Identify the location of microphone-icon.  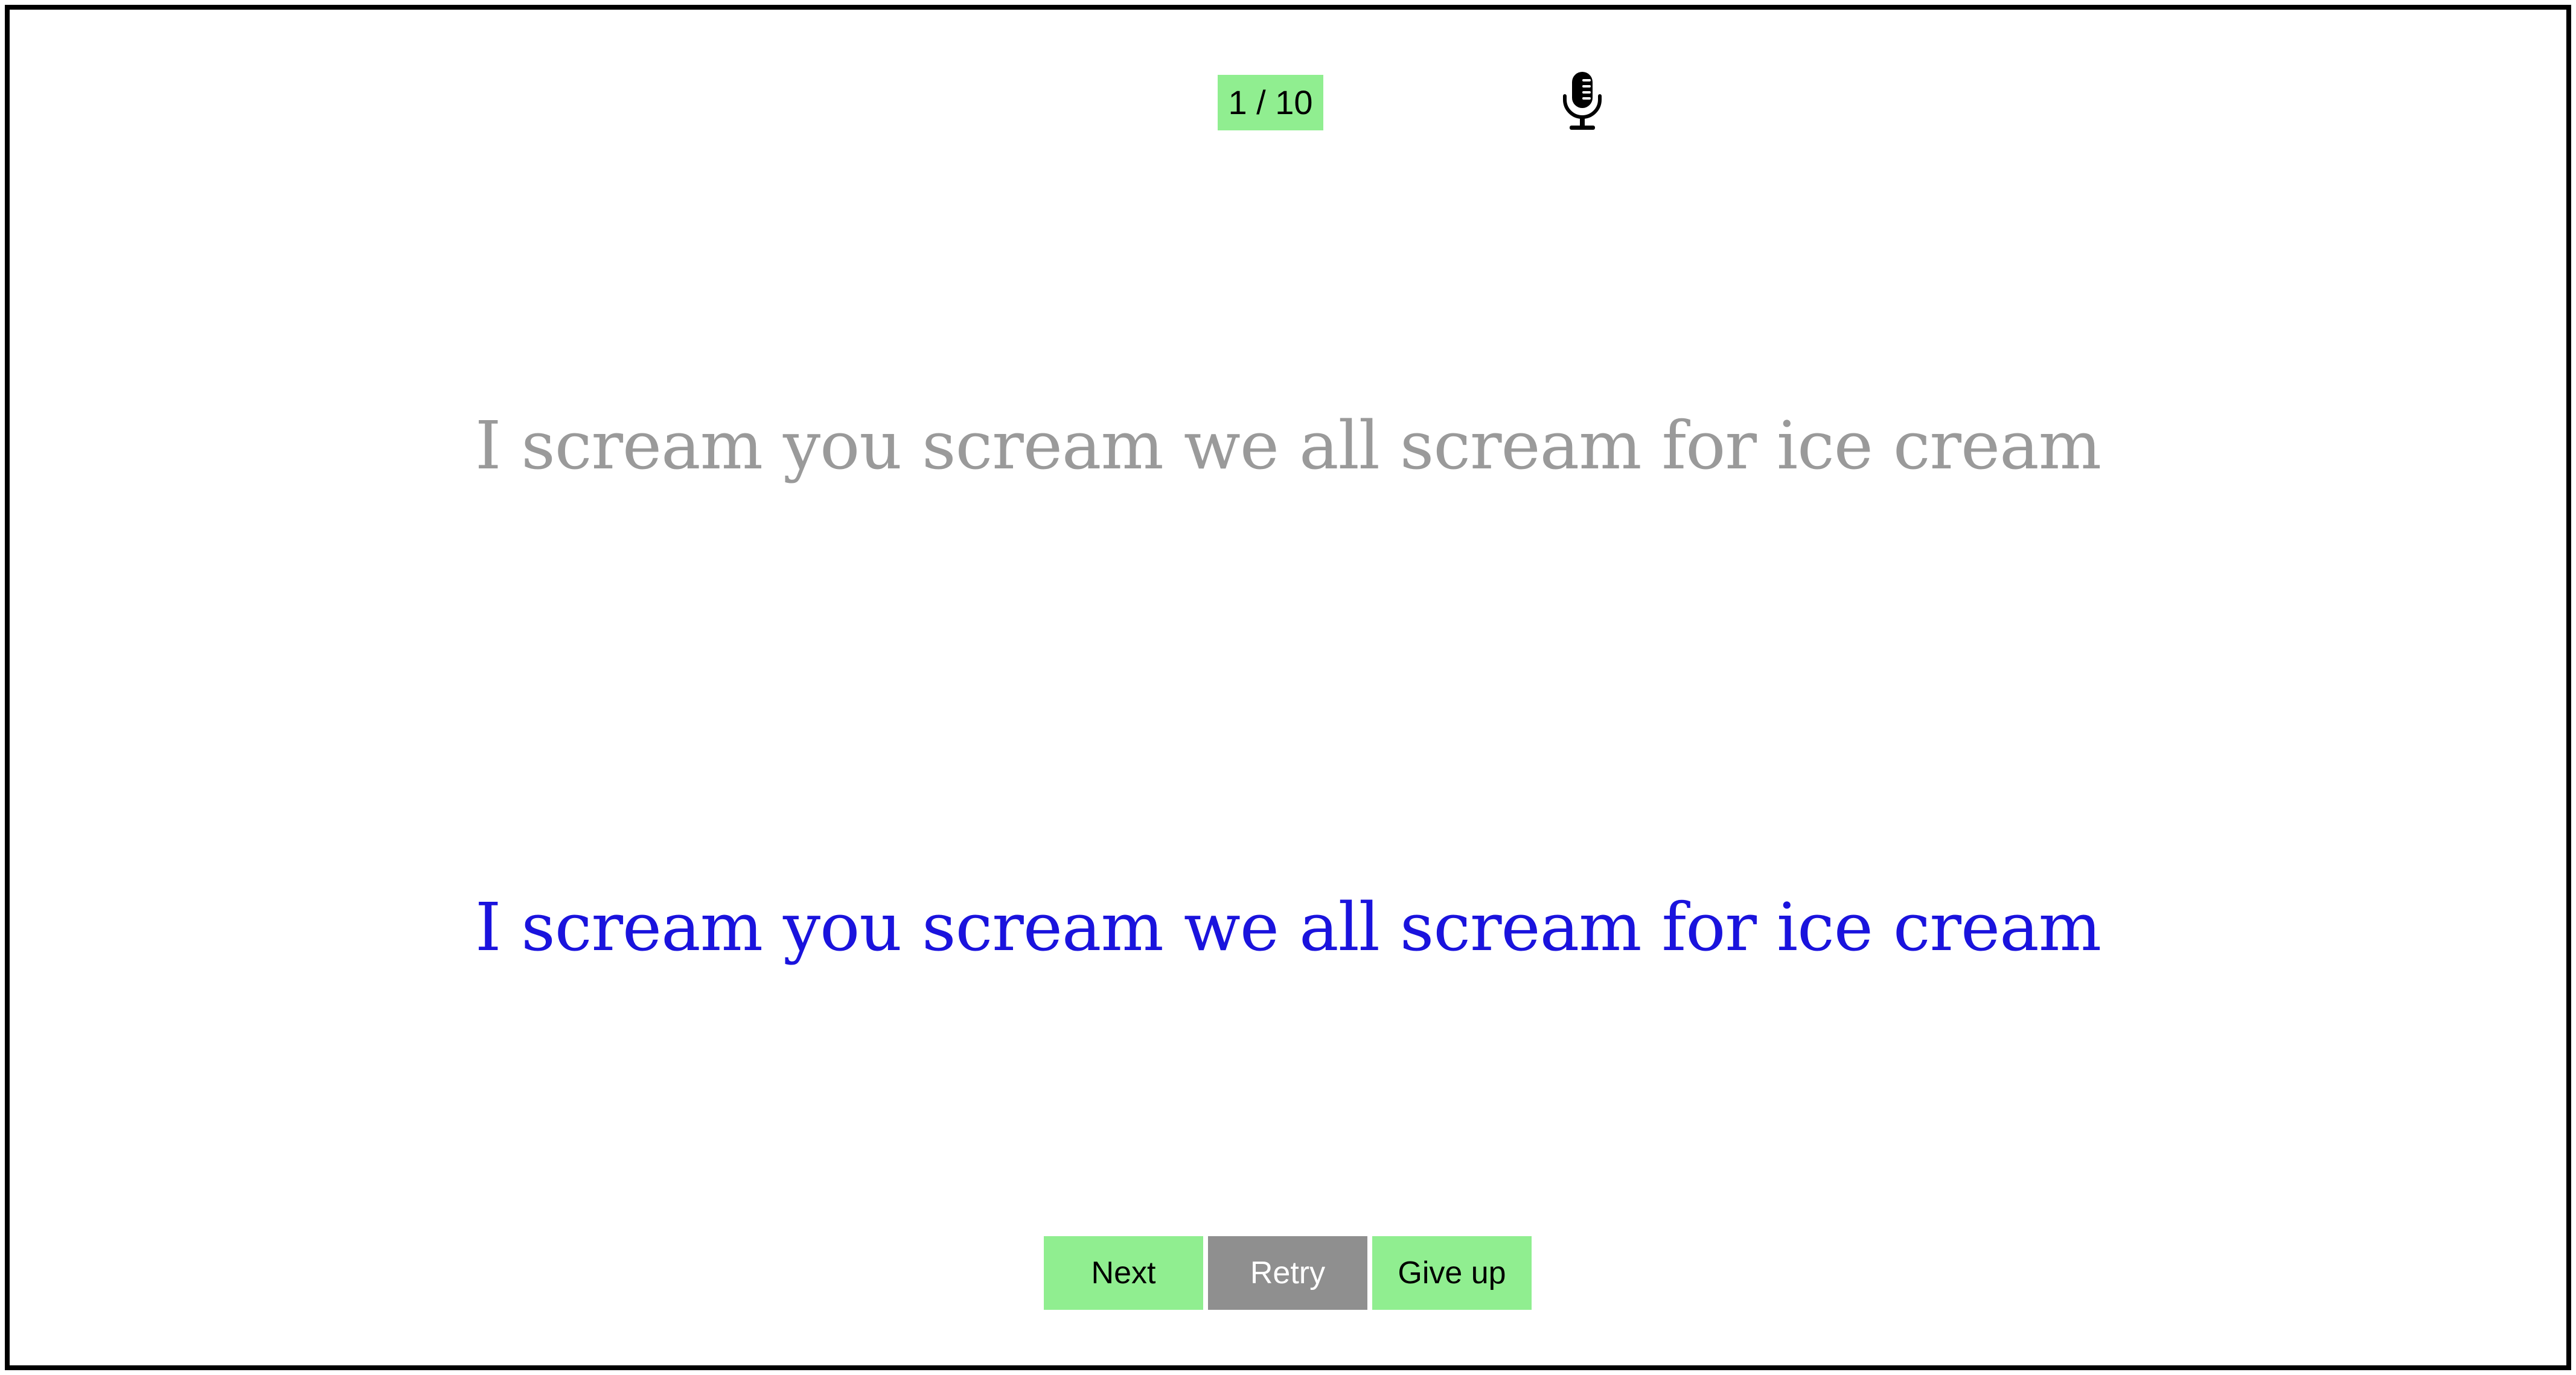
(1583, 101).